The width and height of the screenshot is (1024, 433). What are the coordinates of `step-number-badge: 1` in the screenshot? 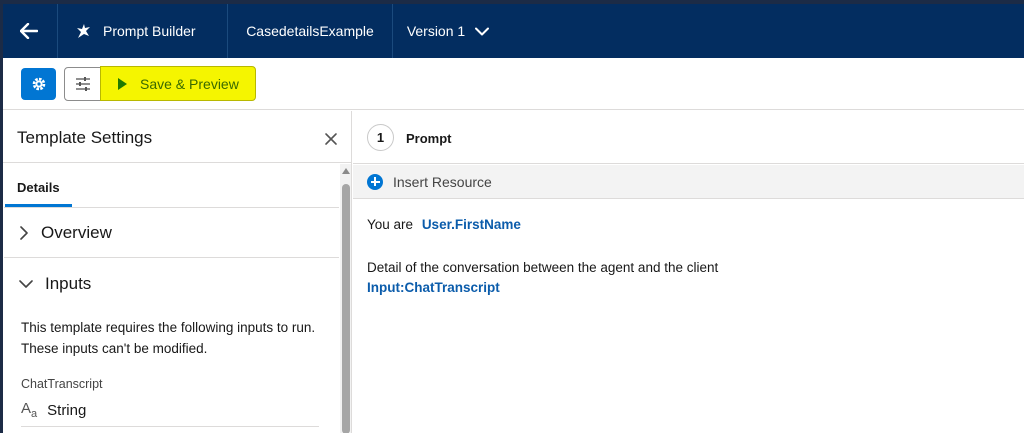 It's located at (380, 137).